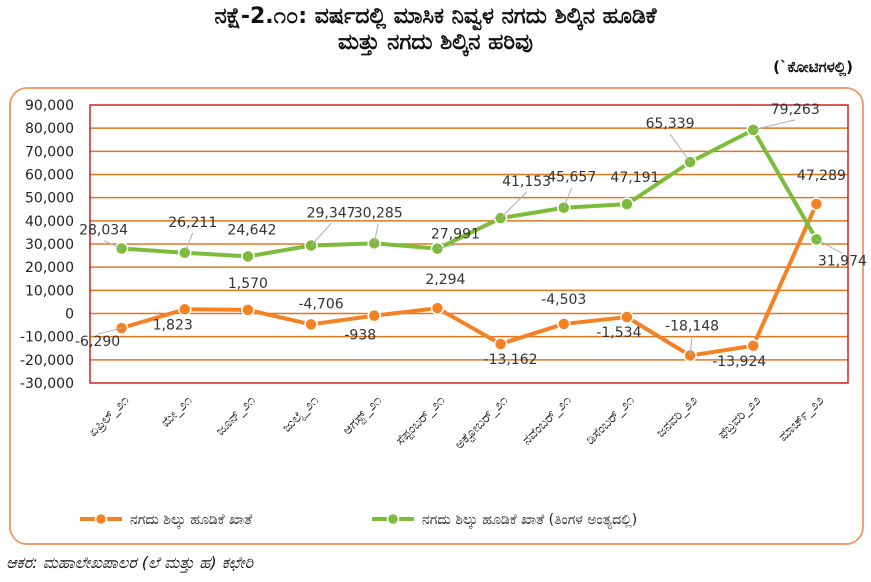 The width and height of the screenshot is (871, 582). I want to click on x-tick-label: ನವೆಂಬರ್_೨೧, so click(547, 420).